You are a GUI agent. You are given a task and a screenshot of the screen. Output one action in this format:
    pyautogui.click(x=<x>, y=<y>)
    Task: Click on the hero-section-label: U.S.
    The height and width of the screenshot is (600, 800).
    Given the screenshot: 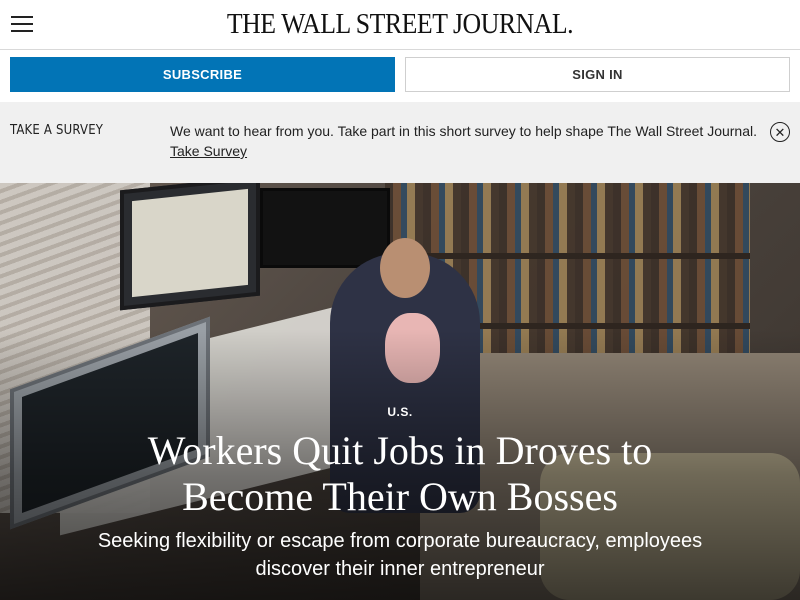 What is the action you would take?
    pyautogui.click(x=400, y=412)
    